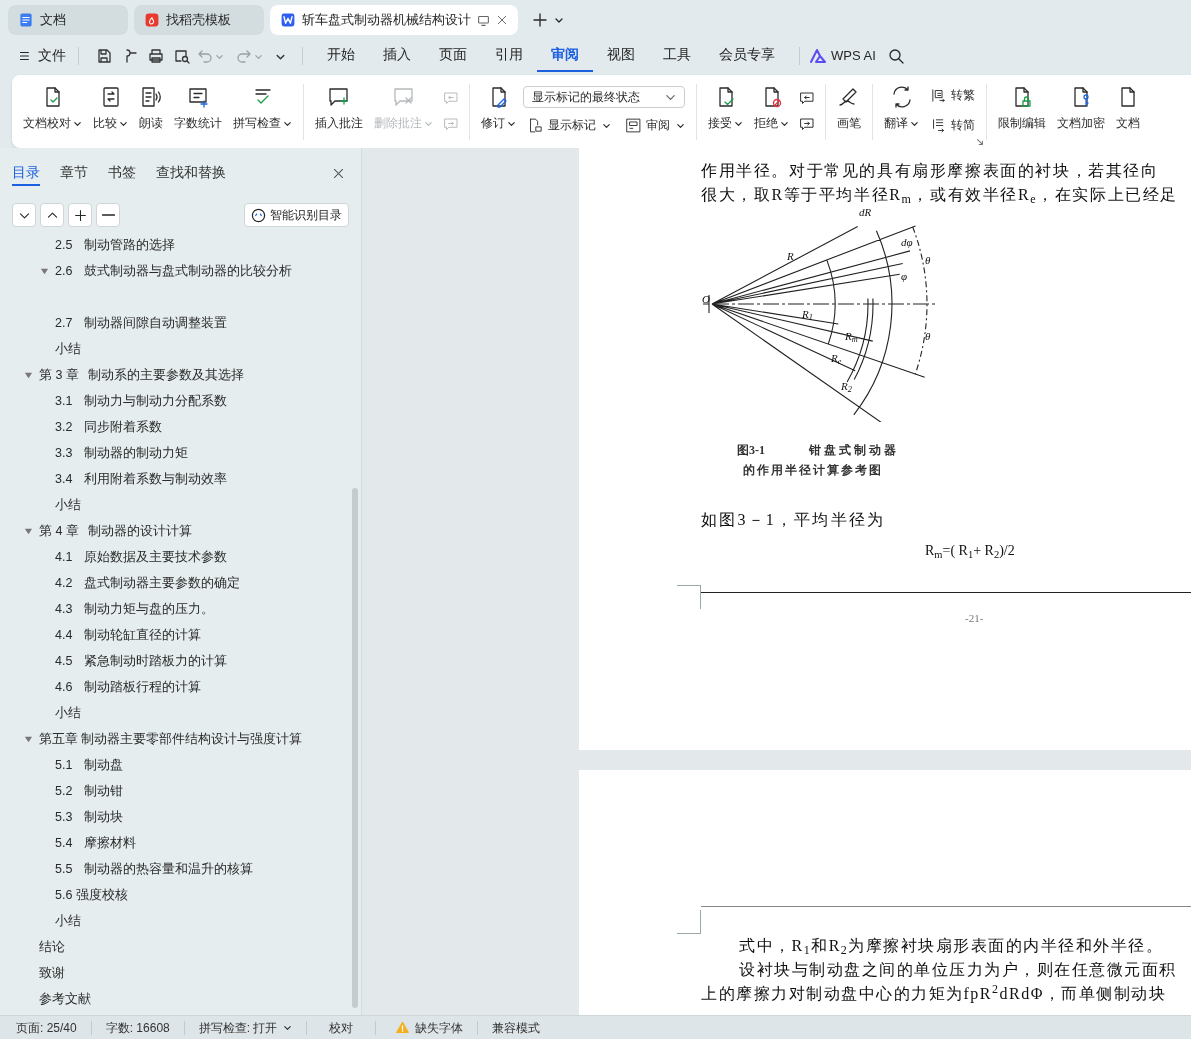 This screenshot has width=1191, height=1039. Describe the element at coordinates (904, 276) in the screenshot. I see `diagram-label: φ` at that location.